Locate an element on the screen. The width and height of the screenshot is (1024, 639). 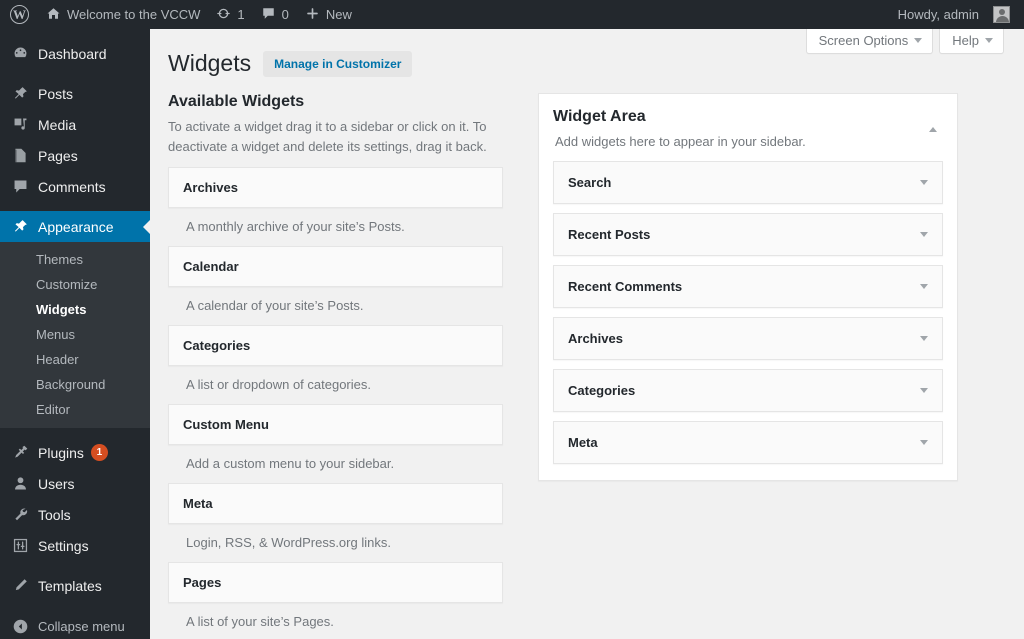
panel-collapse-toggle is located at coordinates (933, 120).